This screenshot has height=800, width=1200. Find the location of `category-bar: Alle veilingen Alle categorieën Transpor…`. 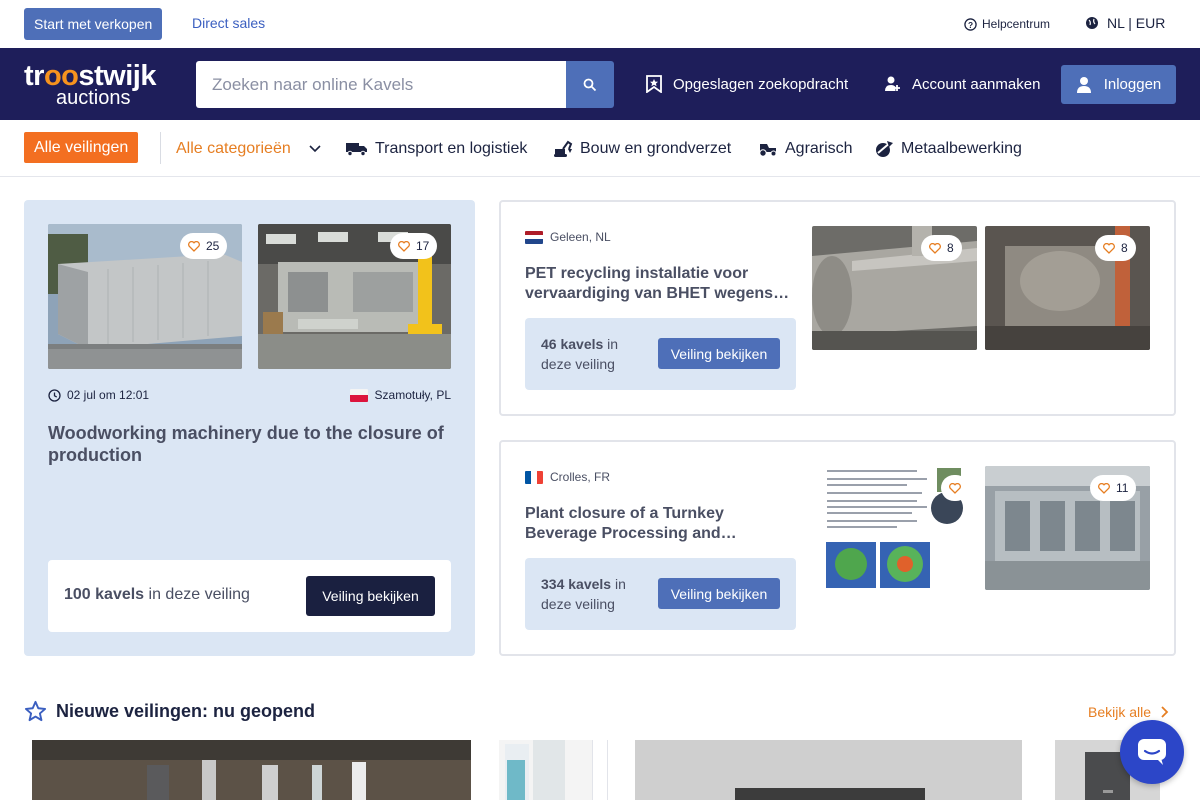

category-bar: Alle veilingen Alle categorieën Transpor… is located at coordinates (600, 148).